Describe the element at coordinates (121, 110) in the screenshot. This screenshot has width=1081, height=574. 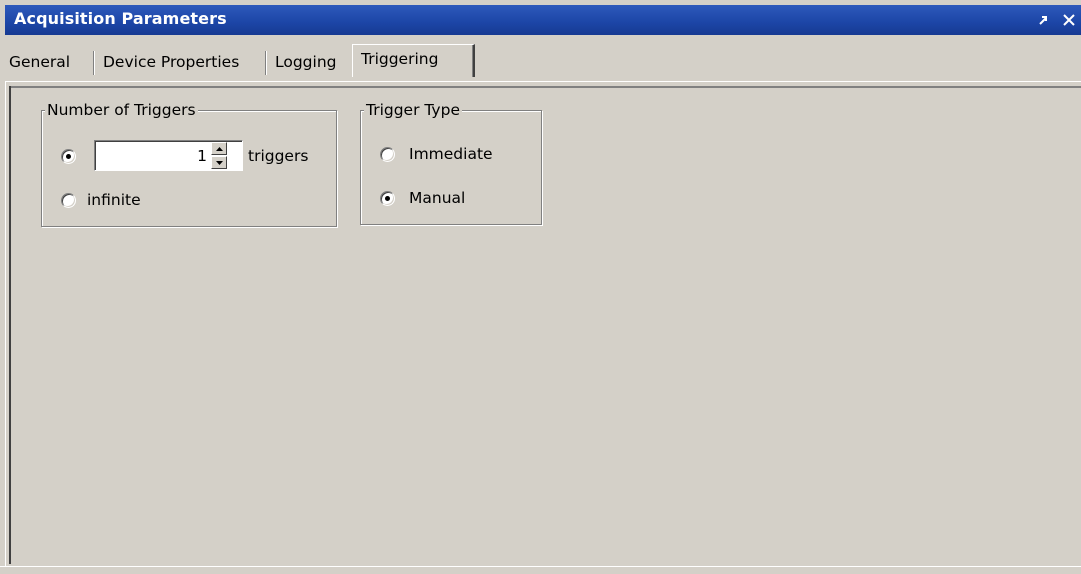
I see `number-of-triggers-legend: Number of Triggers` at that location.